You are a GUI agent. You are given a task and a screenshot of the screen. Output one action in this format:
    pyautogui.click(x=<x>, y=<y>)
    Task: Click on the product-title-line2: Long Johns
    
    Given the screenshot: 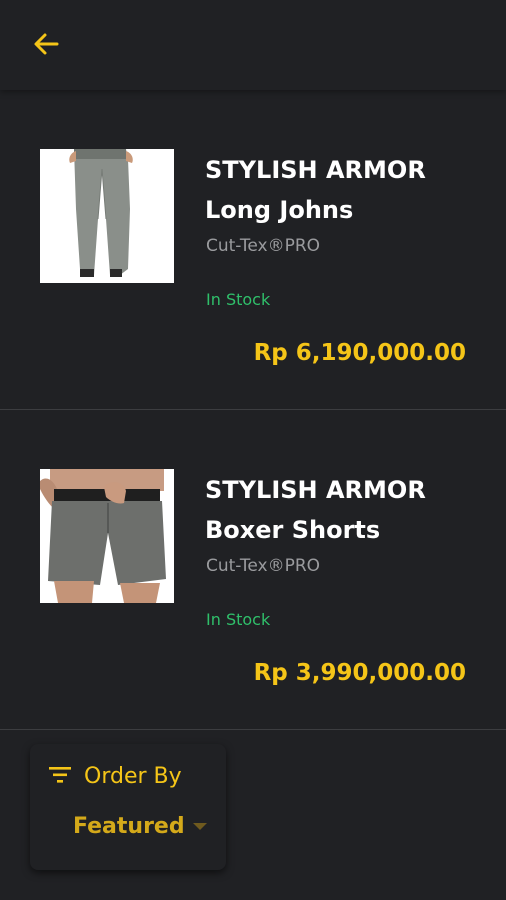 What is the action you would take?
    pyautogui.click(x=279, y=210)
    